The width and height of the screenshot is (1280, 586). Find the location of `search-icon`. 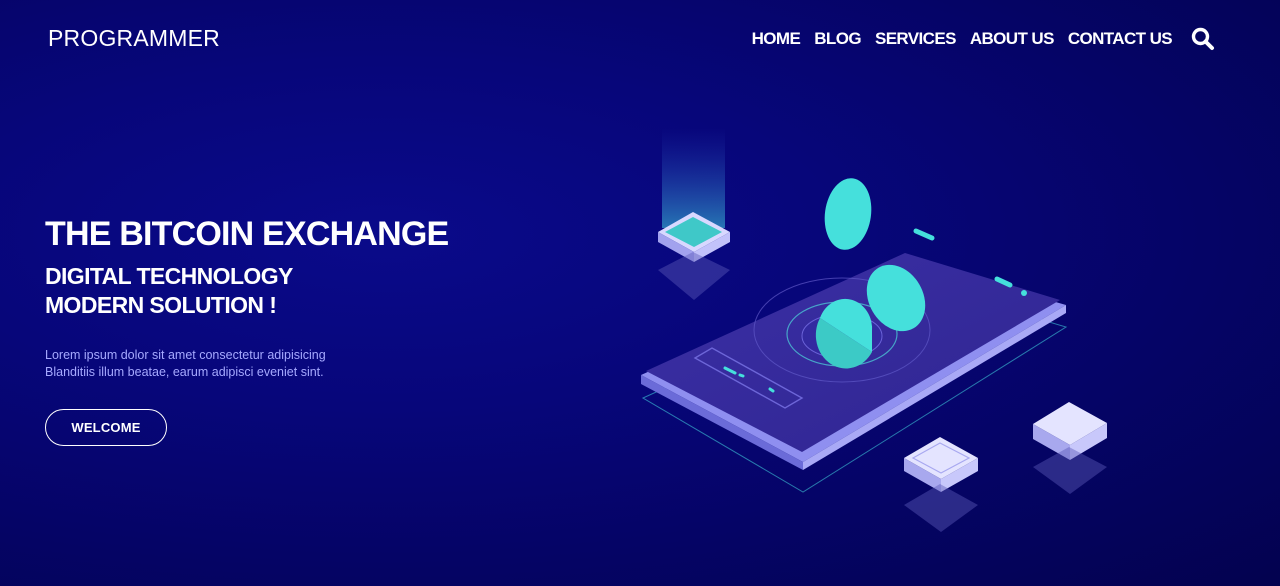

search-icon is located at coordinates (1203, 39).